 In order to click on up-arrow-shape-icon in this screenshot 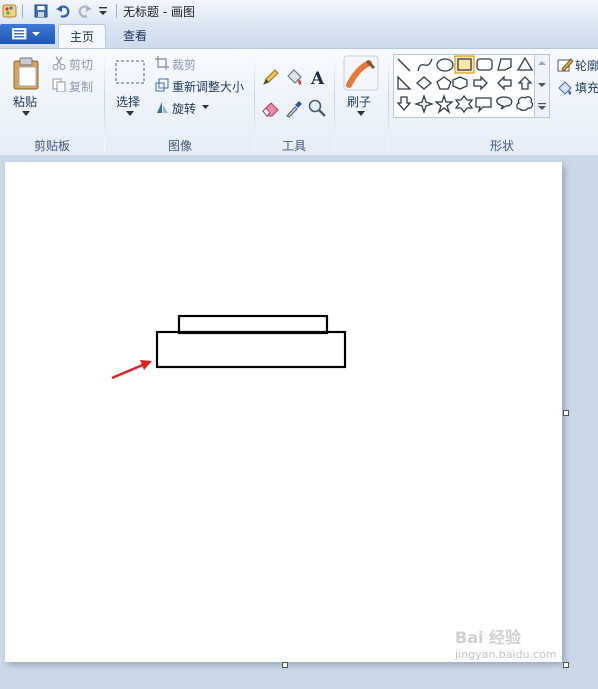, I will do `click(525, 83)`.